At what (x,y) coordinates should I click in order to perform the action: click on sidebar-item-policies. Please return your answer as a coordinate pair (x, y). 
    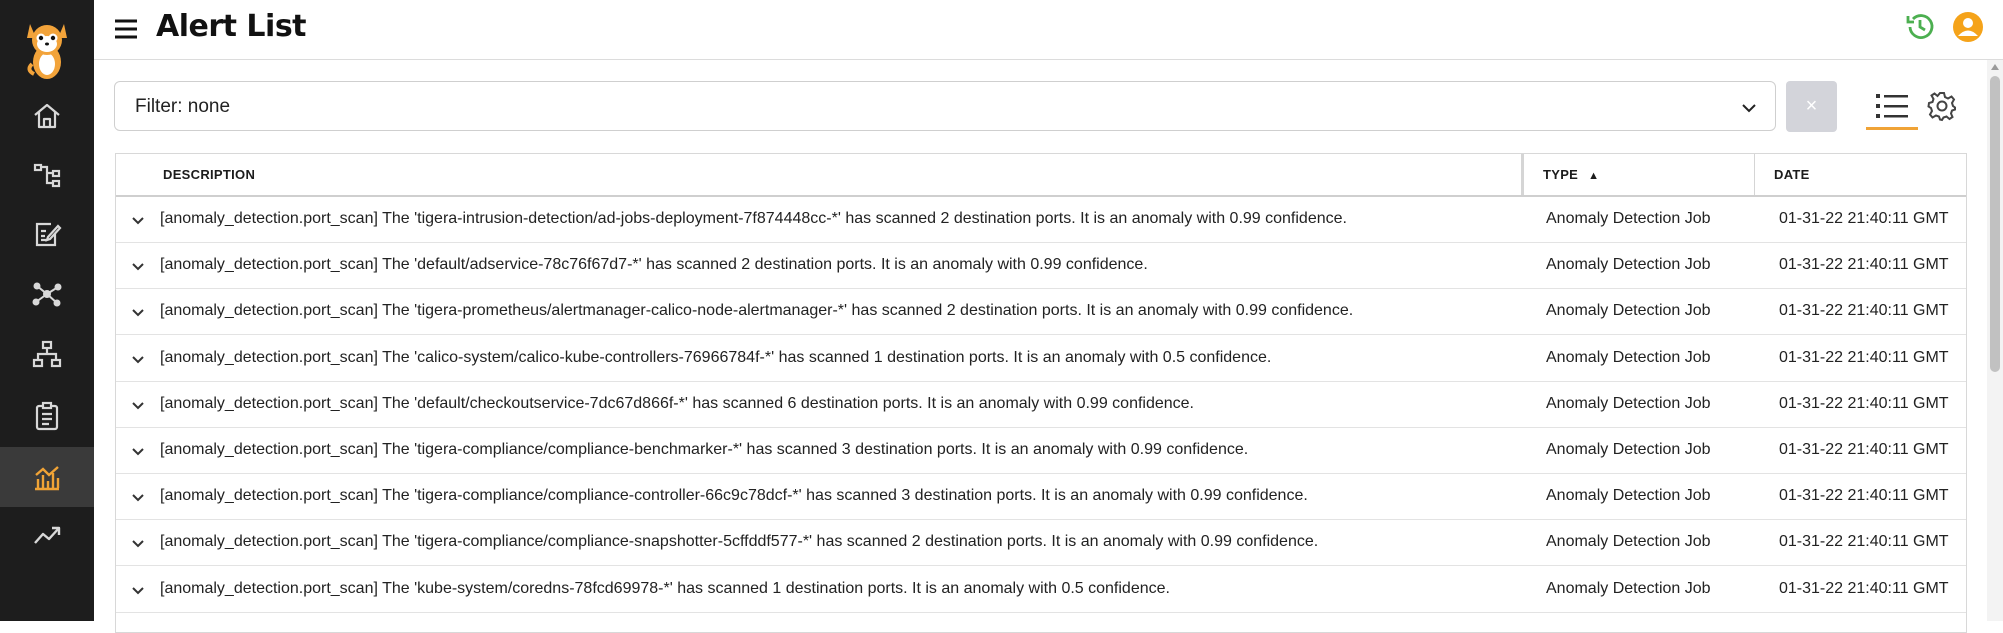
    Looking at the image, I should click on (47, 234).